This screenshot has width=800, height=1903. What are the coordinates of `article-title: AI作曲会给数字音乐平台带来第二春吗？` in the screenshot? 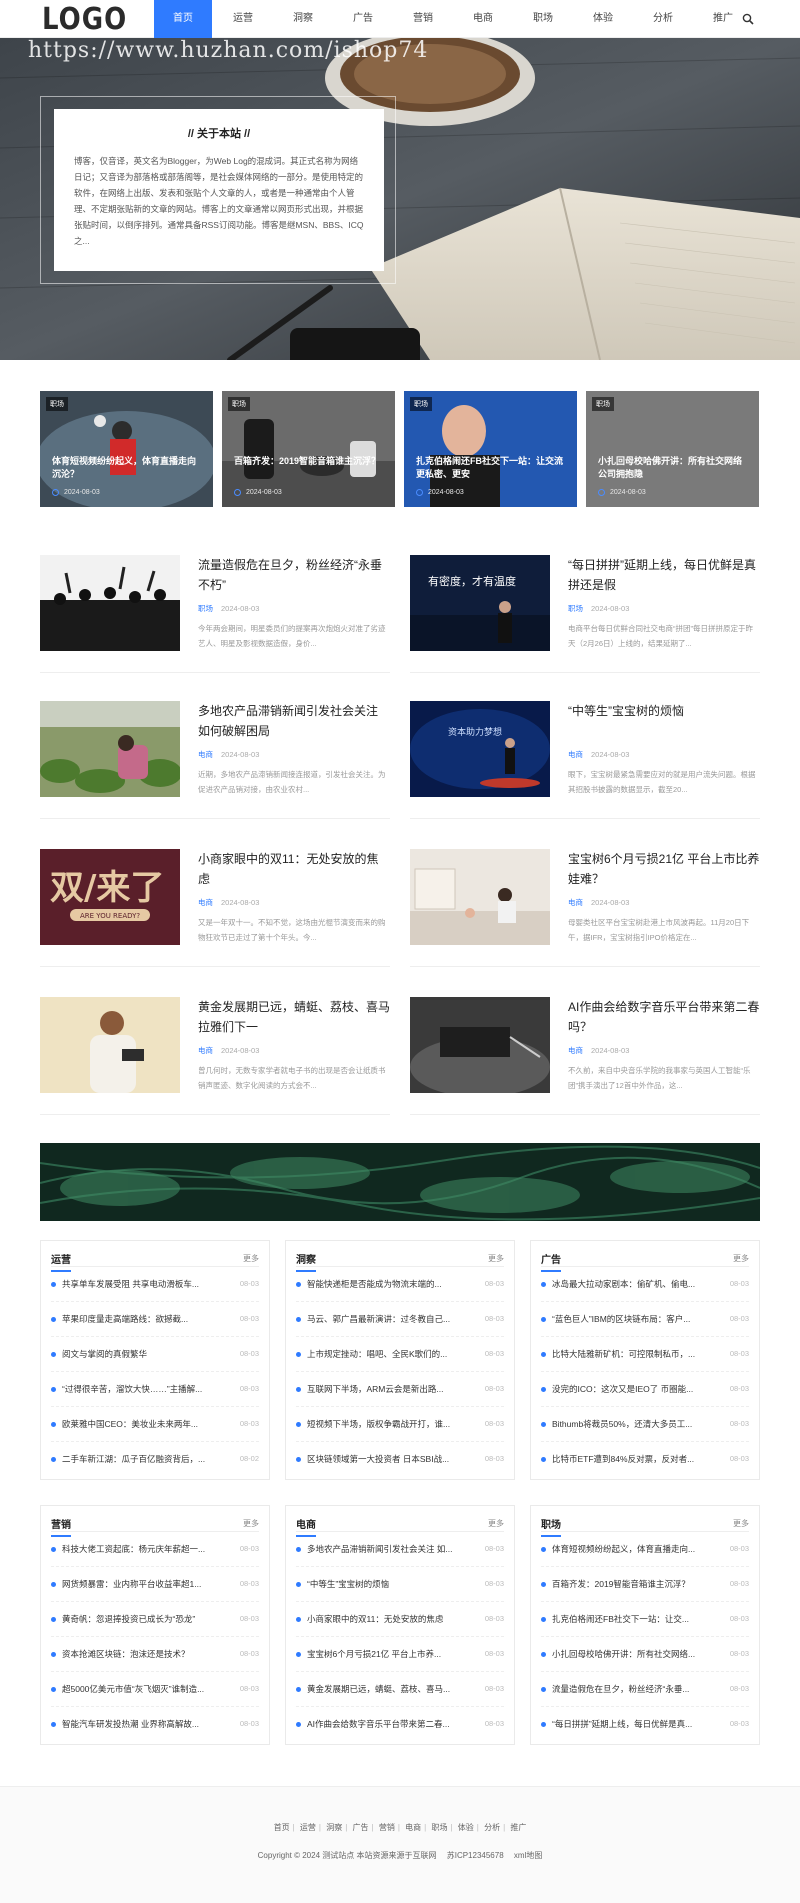 It's located at (664, 1017).